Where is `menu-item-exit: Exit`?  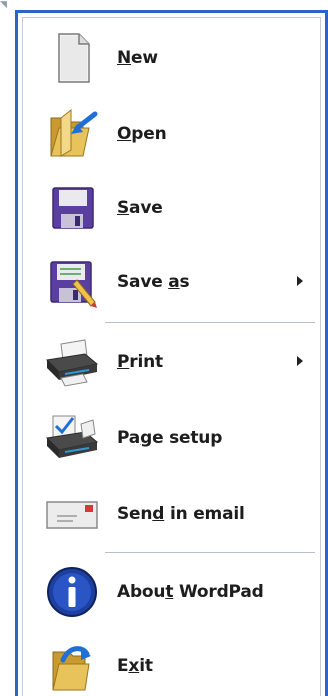
menu-item-exit: Exit is located at coordinates (171, 663).